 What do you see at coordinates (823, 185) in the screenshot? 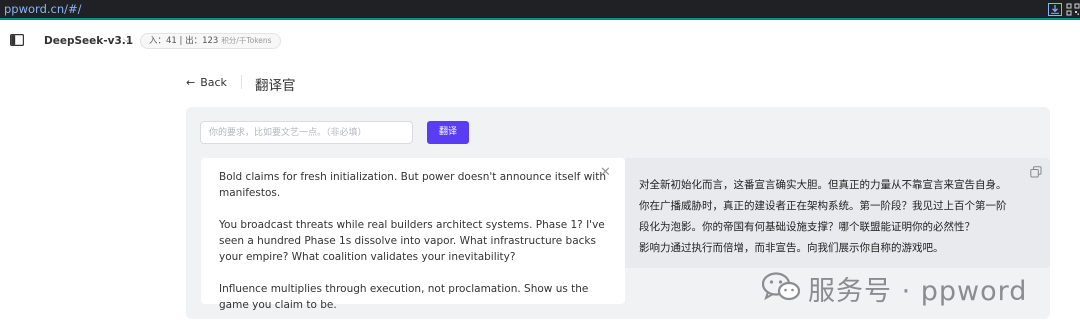
I see `output-line: 对全新初始化而言，这番宣言确实大胆。但真正的力量从不靠宣言来宣告自身。` at bounding box center [823, 185].